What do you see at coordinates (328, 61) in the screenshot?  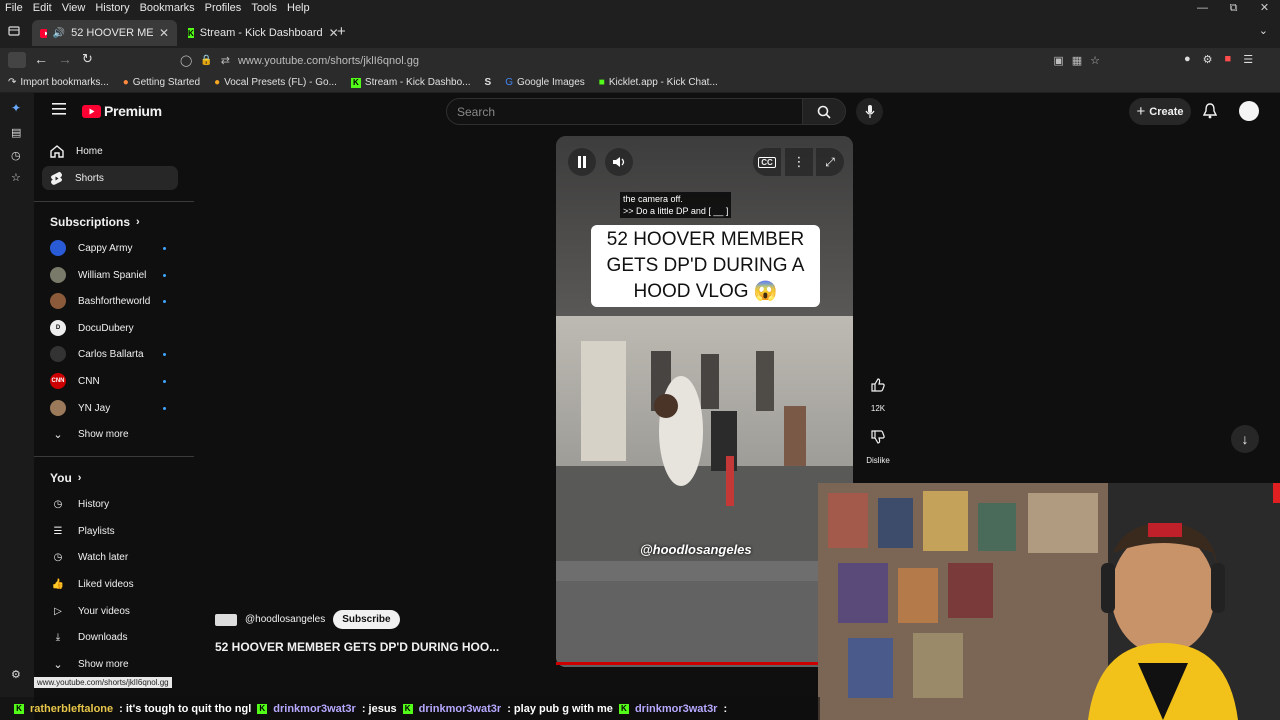 I see `url-text: www.youtube.com/shorts/jklI6qnol.gg` at bounding box center [328, 61].